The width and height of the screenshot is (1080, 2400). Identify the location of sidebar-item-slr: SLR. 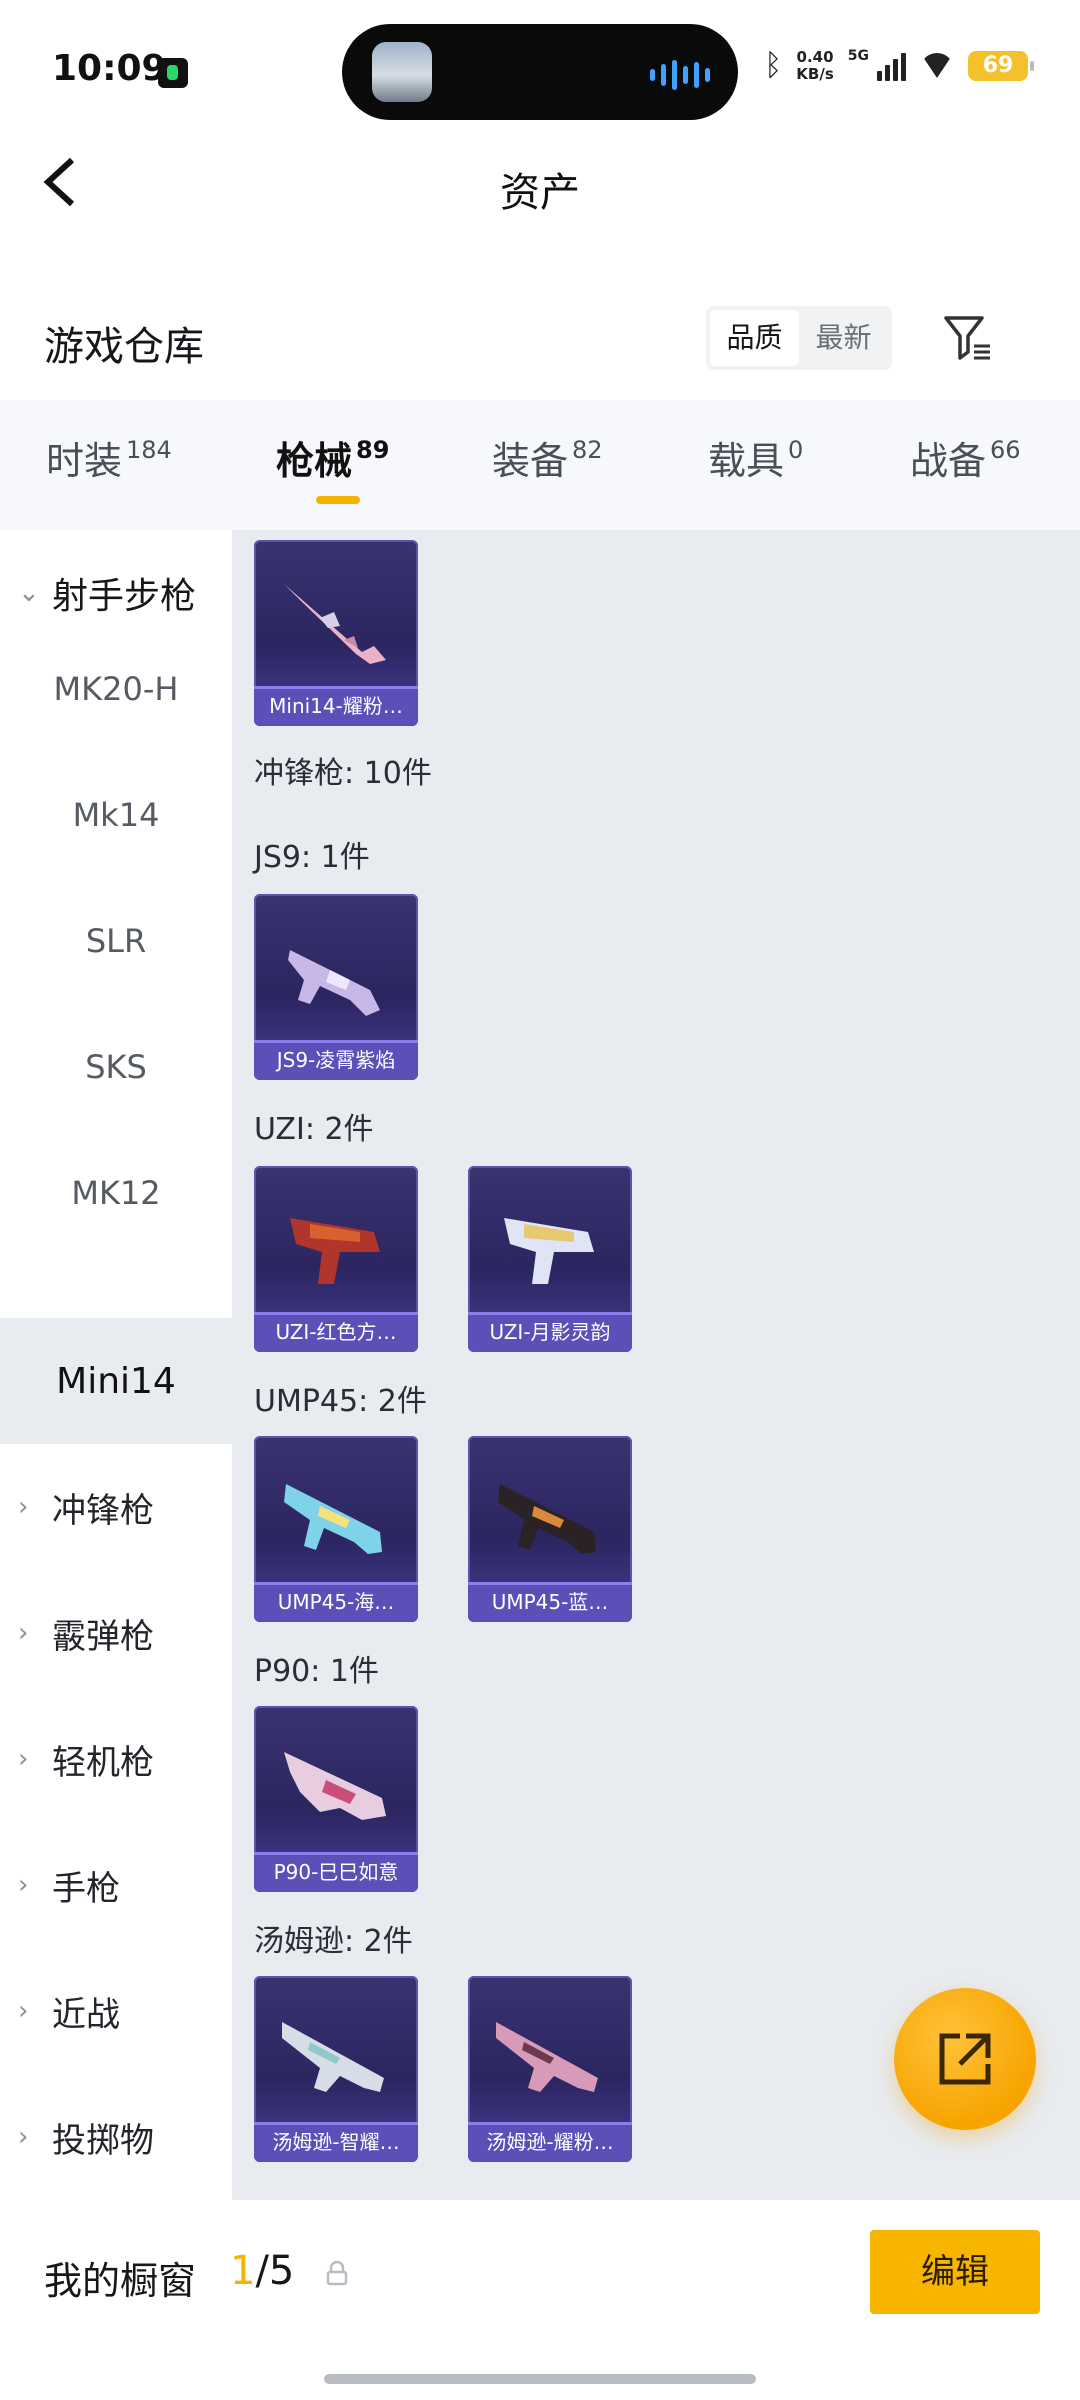
(116, 941).